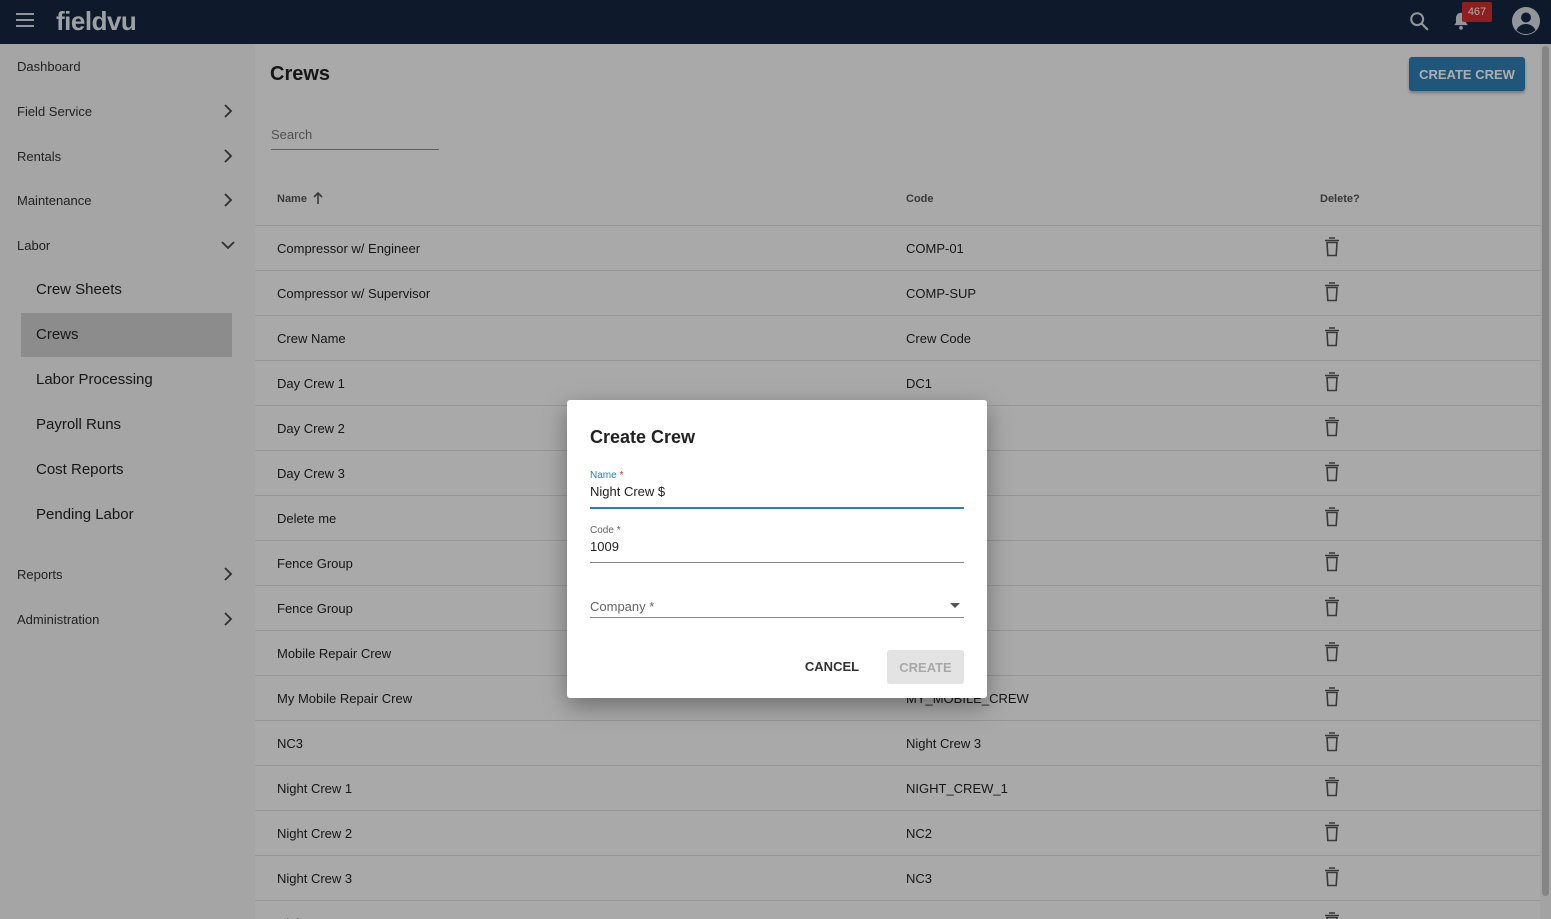  I want to click on dropdown-arrow-icon, so click(955, 605).